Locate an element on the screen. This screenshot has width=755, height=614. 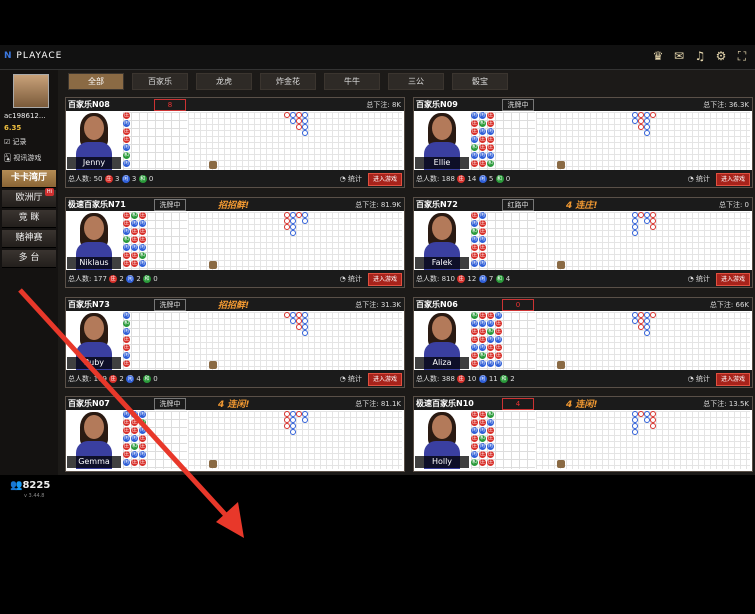
record-link: ☑ 记录 is located at coordinates (15, 142).